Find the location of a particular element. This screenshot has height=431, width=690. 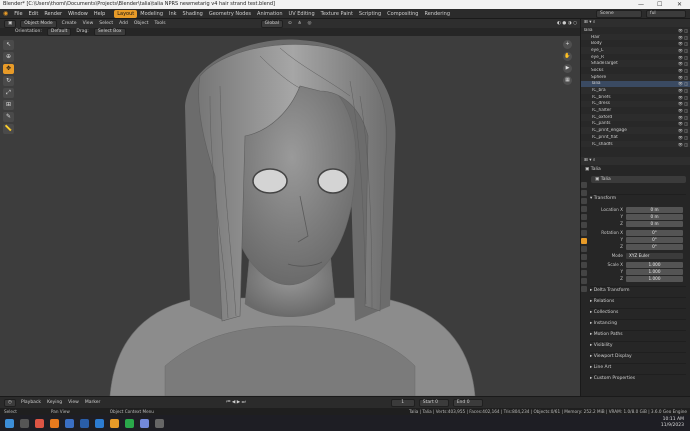

scale-x-field: 1.000 is located at coordinates (654, 265).